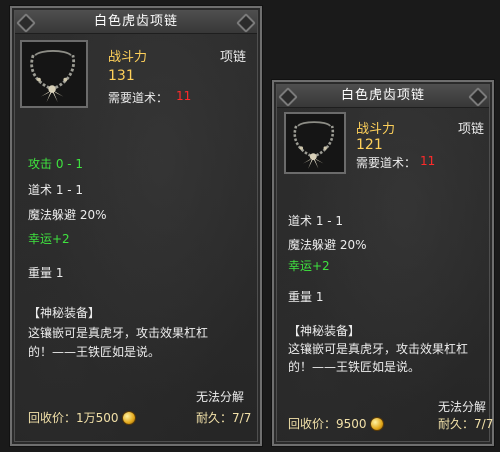  I want to click on recycle-price: 回收价：1万500, so click(81, 417).